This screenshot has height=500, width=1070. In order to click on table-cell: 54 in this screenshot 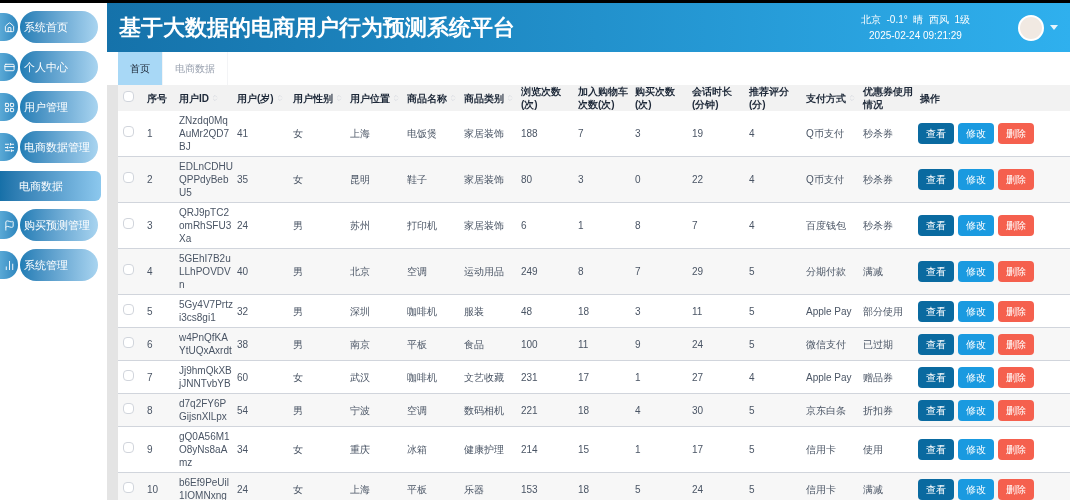, I will do `click(243, 410)`.